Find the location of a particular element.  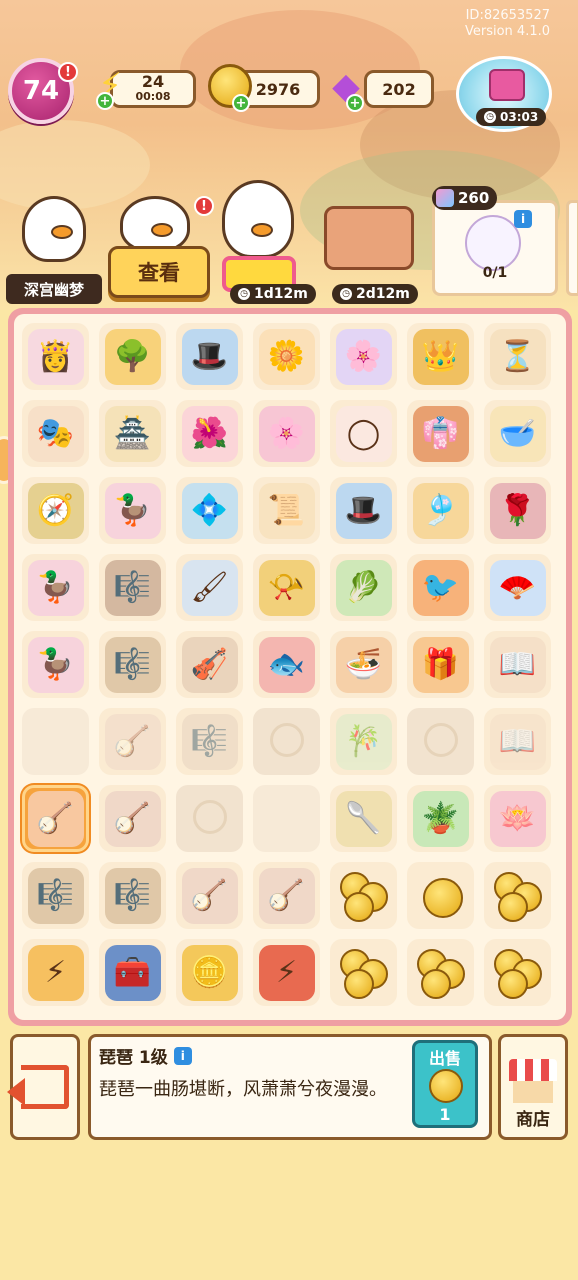

add-coins-button: + is located at coordinates (241, 103).